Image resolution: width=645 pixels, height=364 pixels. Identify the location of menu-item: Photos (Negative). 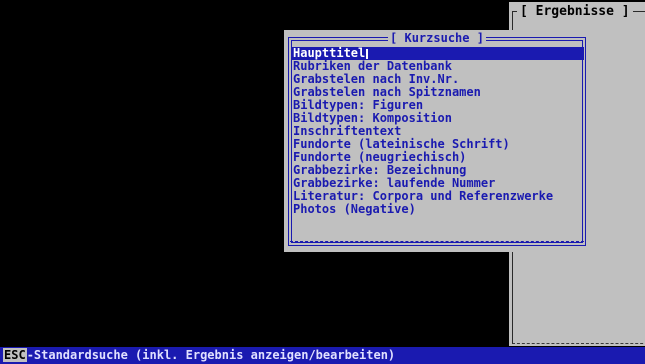
(438, 209).